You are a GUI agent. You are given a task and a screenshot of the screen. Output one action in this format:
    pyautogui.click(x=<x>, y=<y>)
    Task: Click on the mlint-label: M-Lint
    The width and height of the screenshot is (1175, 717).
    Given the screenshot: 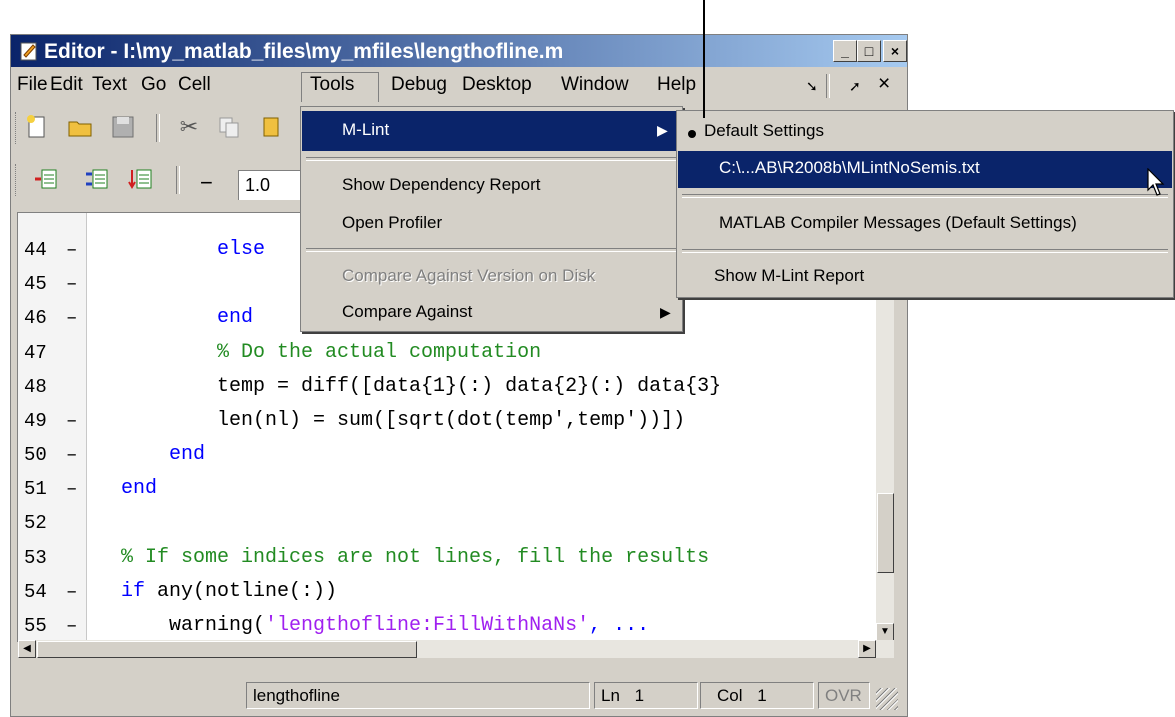 What is the action you would take?
    pyautogui.click(x=366, y=129)
    